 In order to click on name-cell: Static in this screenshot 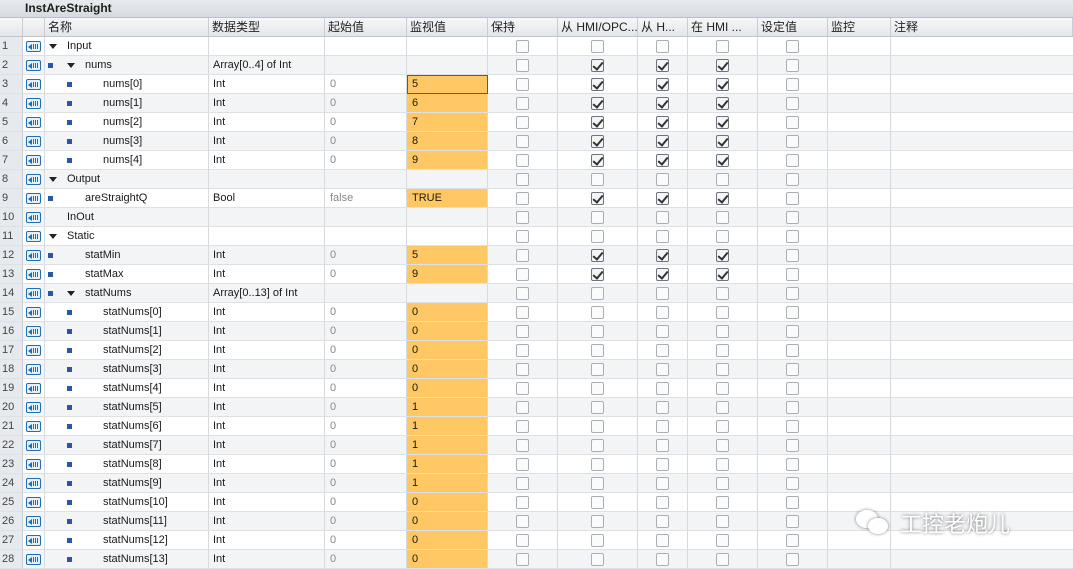, I will do `click(127, 236)`.